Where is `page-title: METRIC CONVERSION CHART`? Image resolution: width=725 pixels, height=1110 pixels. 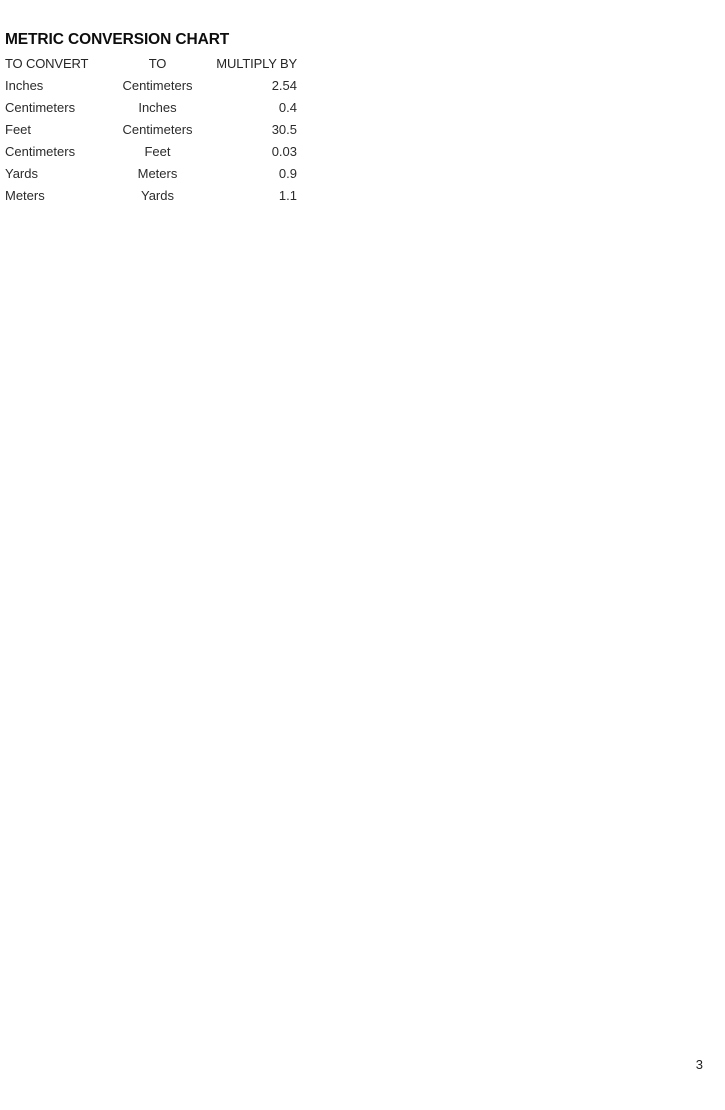 page-title: METRIC CONVERSION CHART is located at coordinates (117, 39).